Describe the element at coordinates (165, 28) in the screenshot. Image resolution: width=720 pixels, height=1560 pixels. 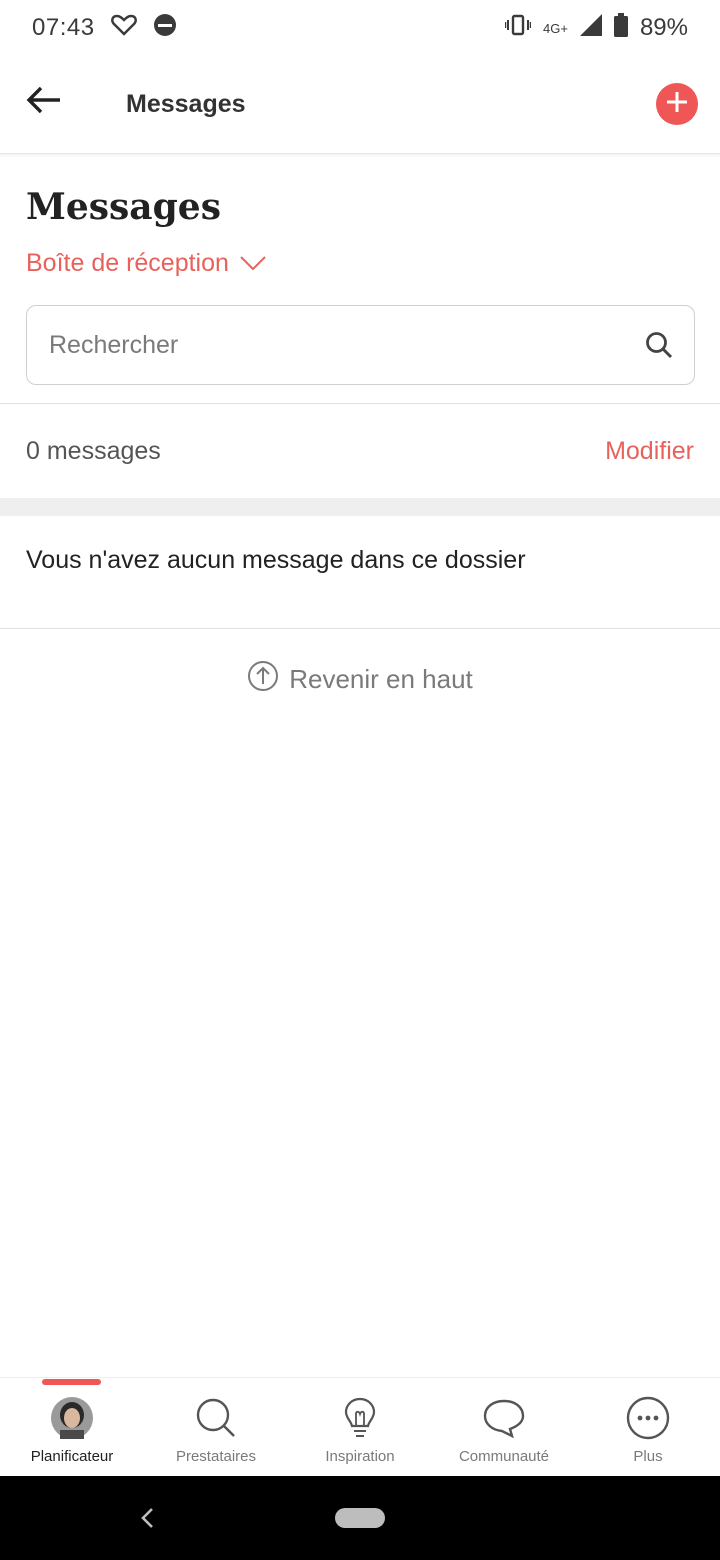
I see `app-dot-icon` at that location.